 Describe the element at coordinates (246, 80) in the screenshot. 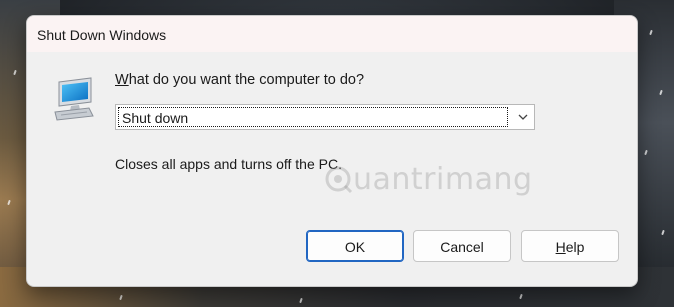

I see `question-label-text: hat do you want the computer to do?` at that location.